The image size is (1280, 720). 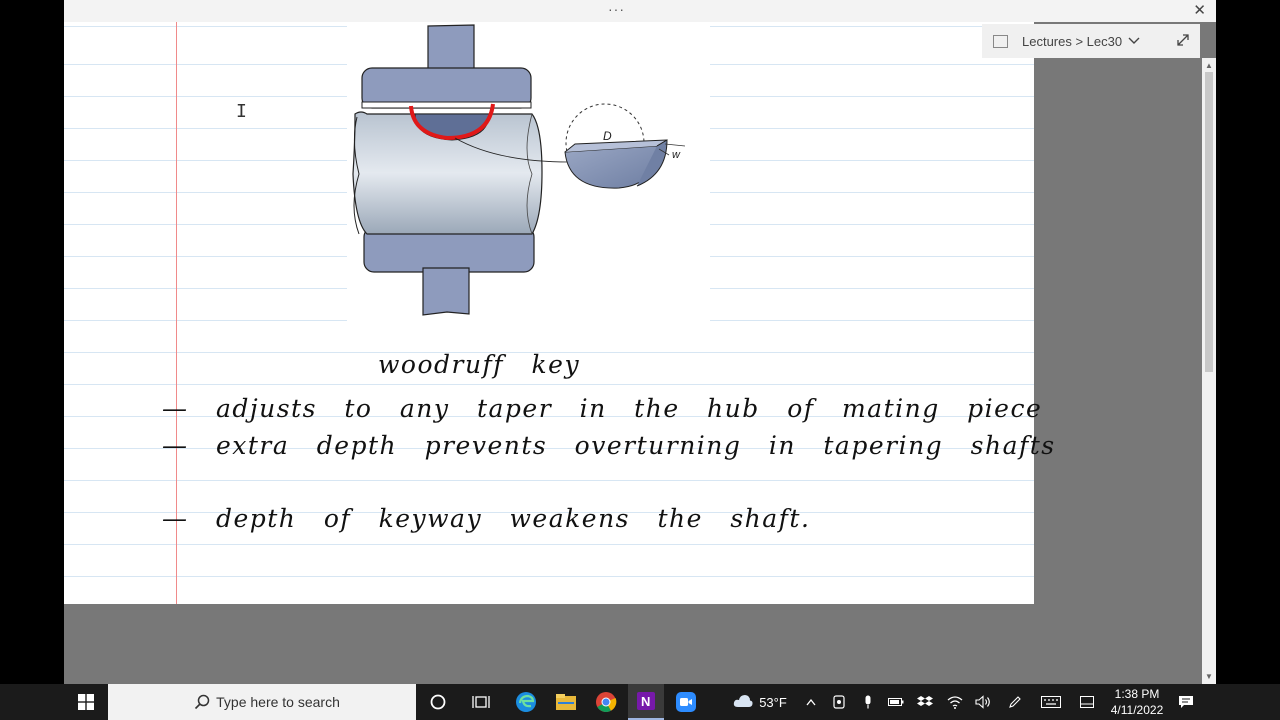 I want to click on edge-browser-icon, so click(x=526, y=702).